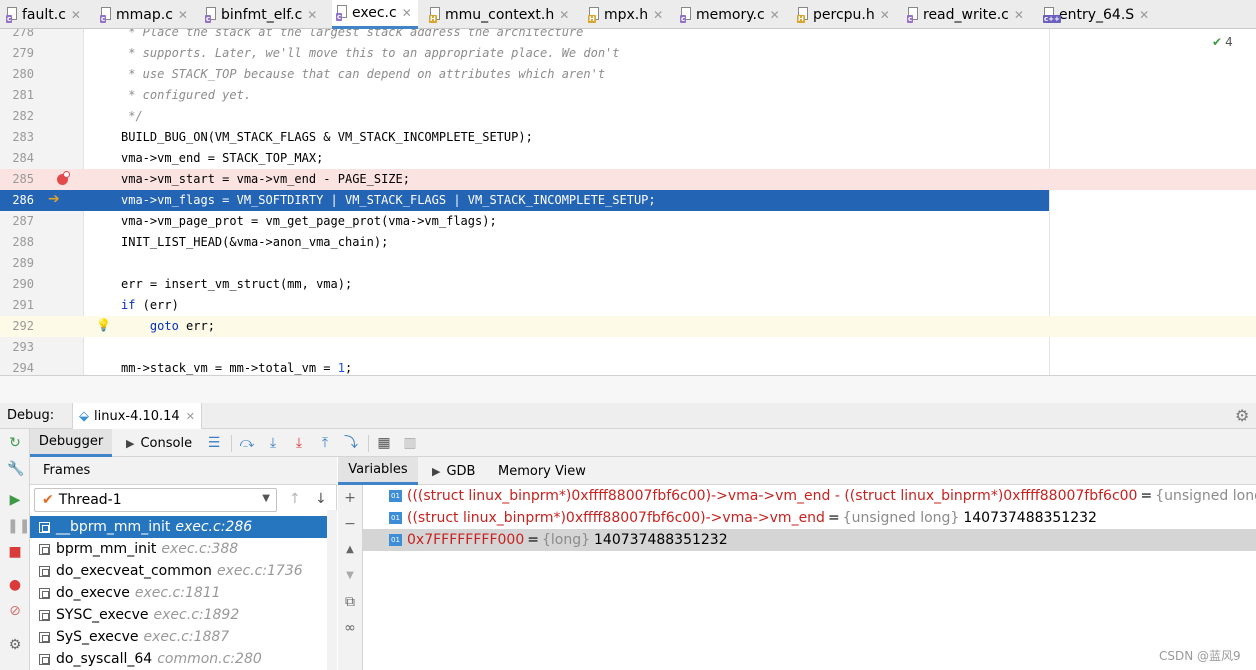  I want to click on line-number: 284, so click(17, 158).